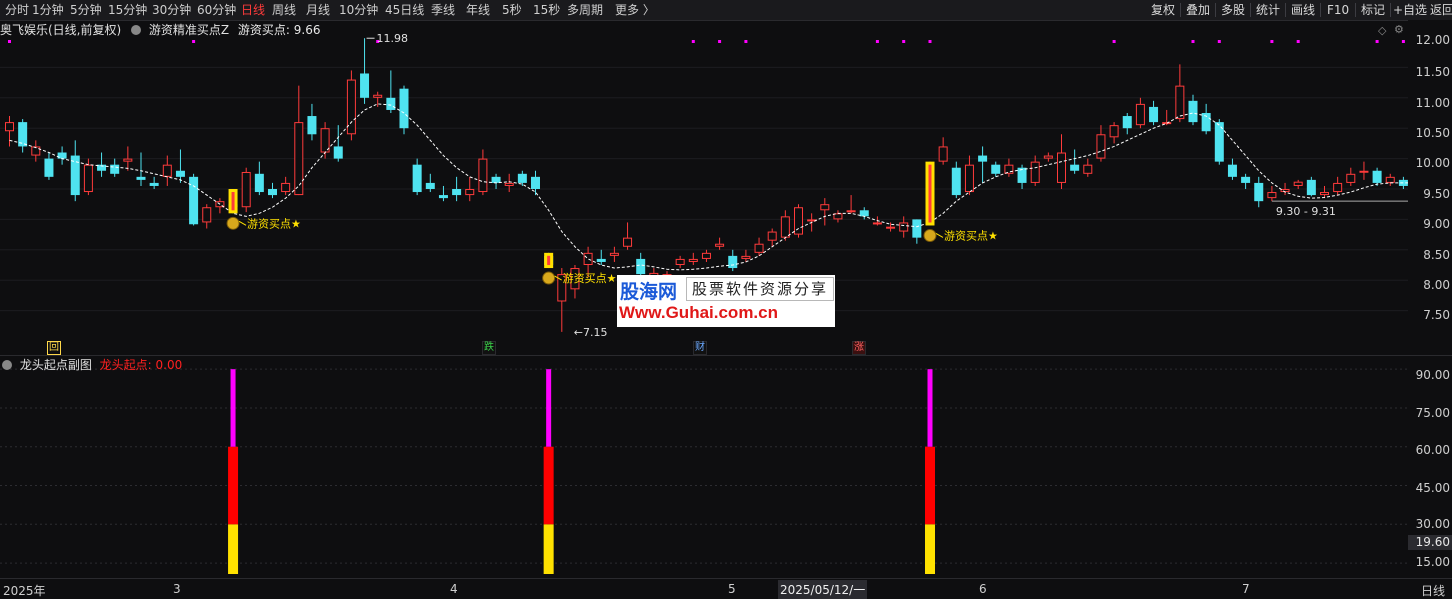 The width and height of the screenshot is (1452, 599). I want to click on period-quarterly: 季线, so click(443, 10).